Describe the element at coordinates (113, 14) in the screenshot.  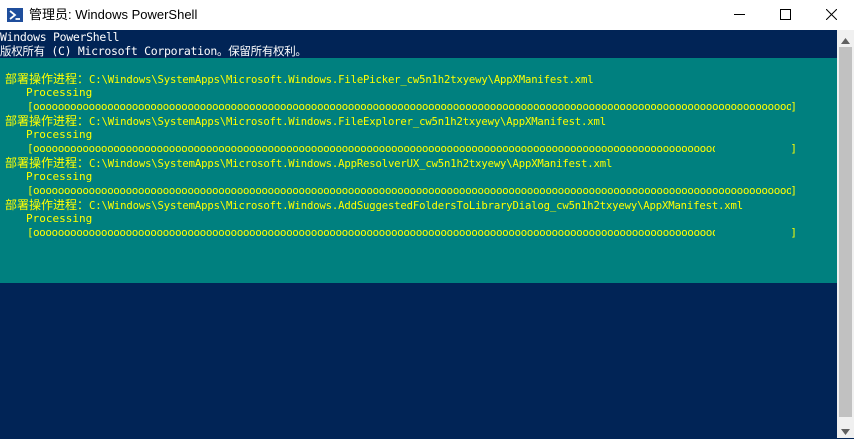
I see `window-title: 管理员: Windows PowerShell` at that location.